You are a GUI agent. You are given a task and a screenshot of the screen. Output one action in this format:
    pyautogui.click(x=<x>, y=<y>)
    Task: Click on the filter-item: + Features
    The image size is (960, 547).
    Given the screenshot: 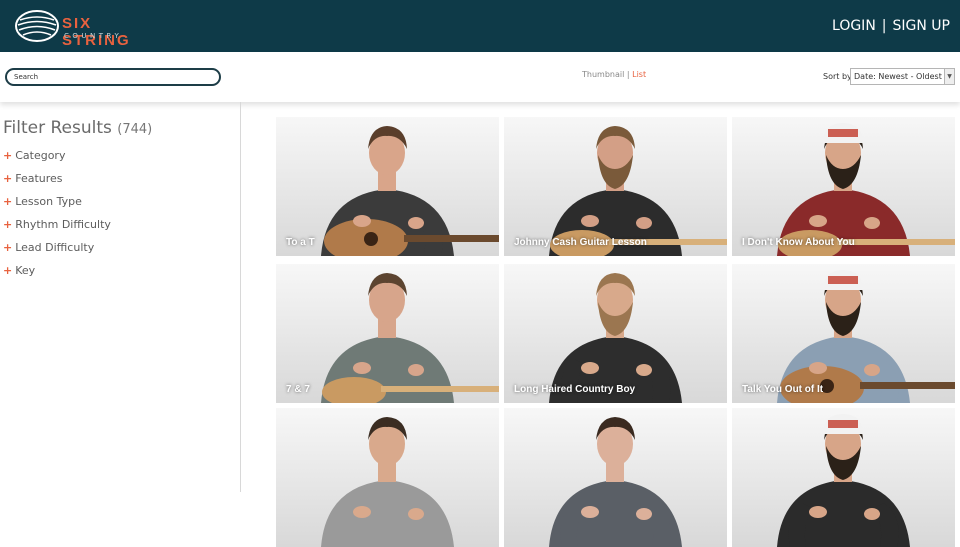 What is the action you would take?
    pyautogui.click(x=57, y=178)
    